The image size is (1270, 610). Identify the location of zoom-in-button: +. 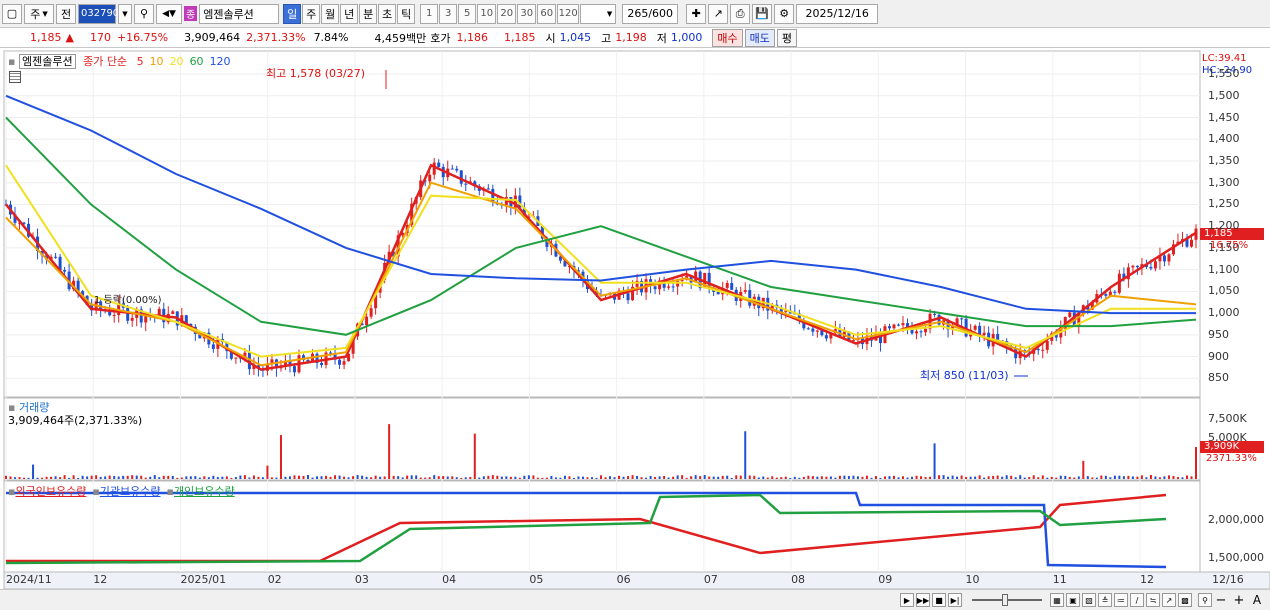
(1239, 600).